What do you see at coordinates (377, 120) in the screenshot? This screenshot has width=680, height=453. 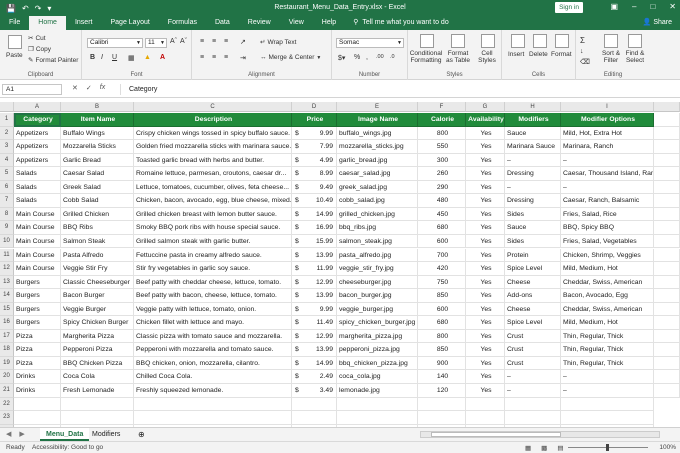 I see `header-cell: Image Name` at bounding box center [377, 120].